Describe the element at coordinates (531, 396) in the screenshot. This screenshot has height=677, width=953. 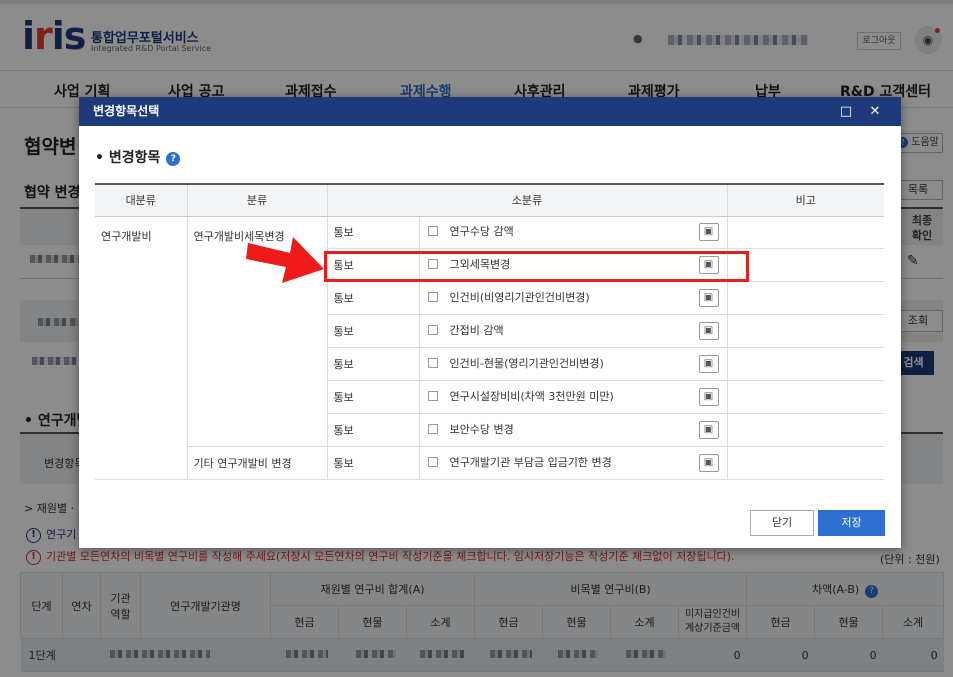
I see `item-label: 연구시설장비비(차액 3천만원 미만)` at that location.